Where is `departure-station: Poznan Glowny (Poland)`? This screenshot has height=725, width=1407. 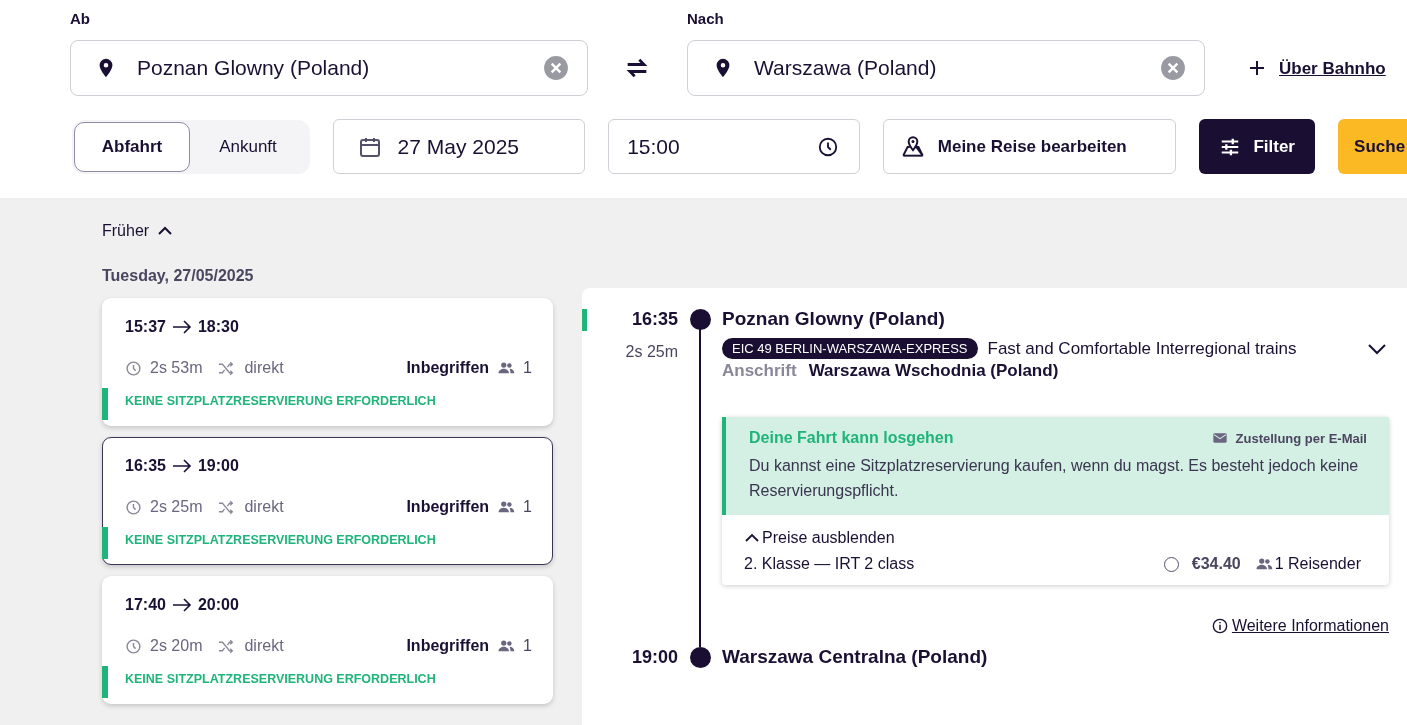
departure-station: Poznan Glowny (Poland) is located at coordinates (834, 319).